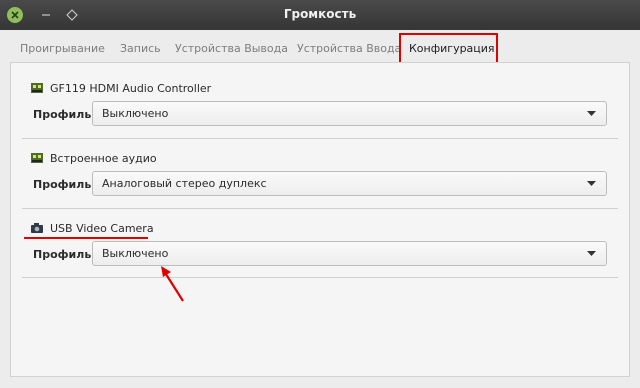  Describe the element at coordinates (231, 48) in the screenshot. I see `tab-output-devices: Устройства Вывода` at that location.